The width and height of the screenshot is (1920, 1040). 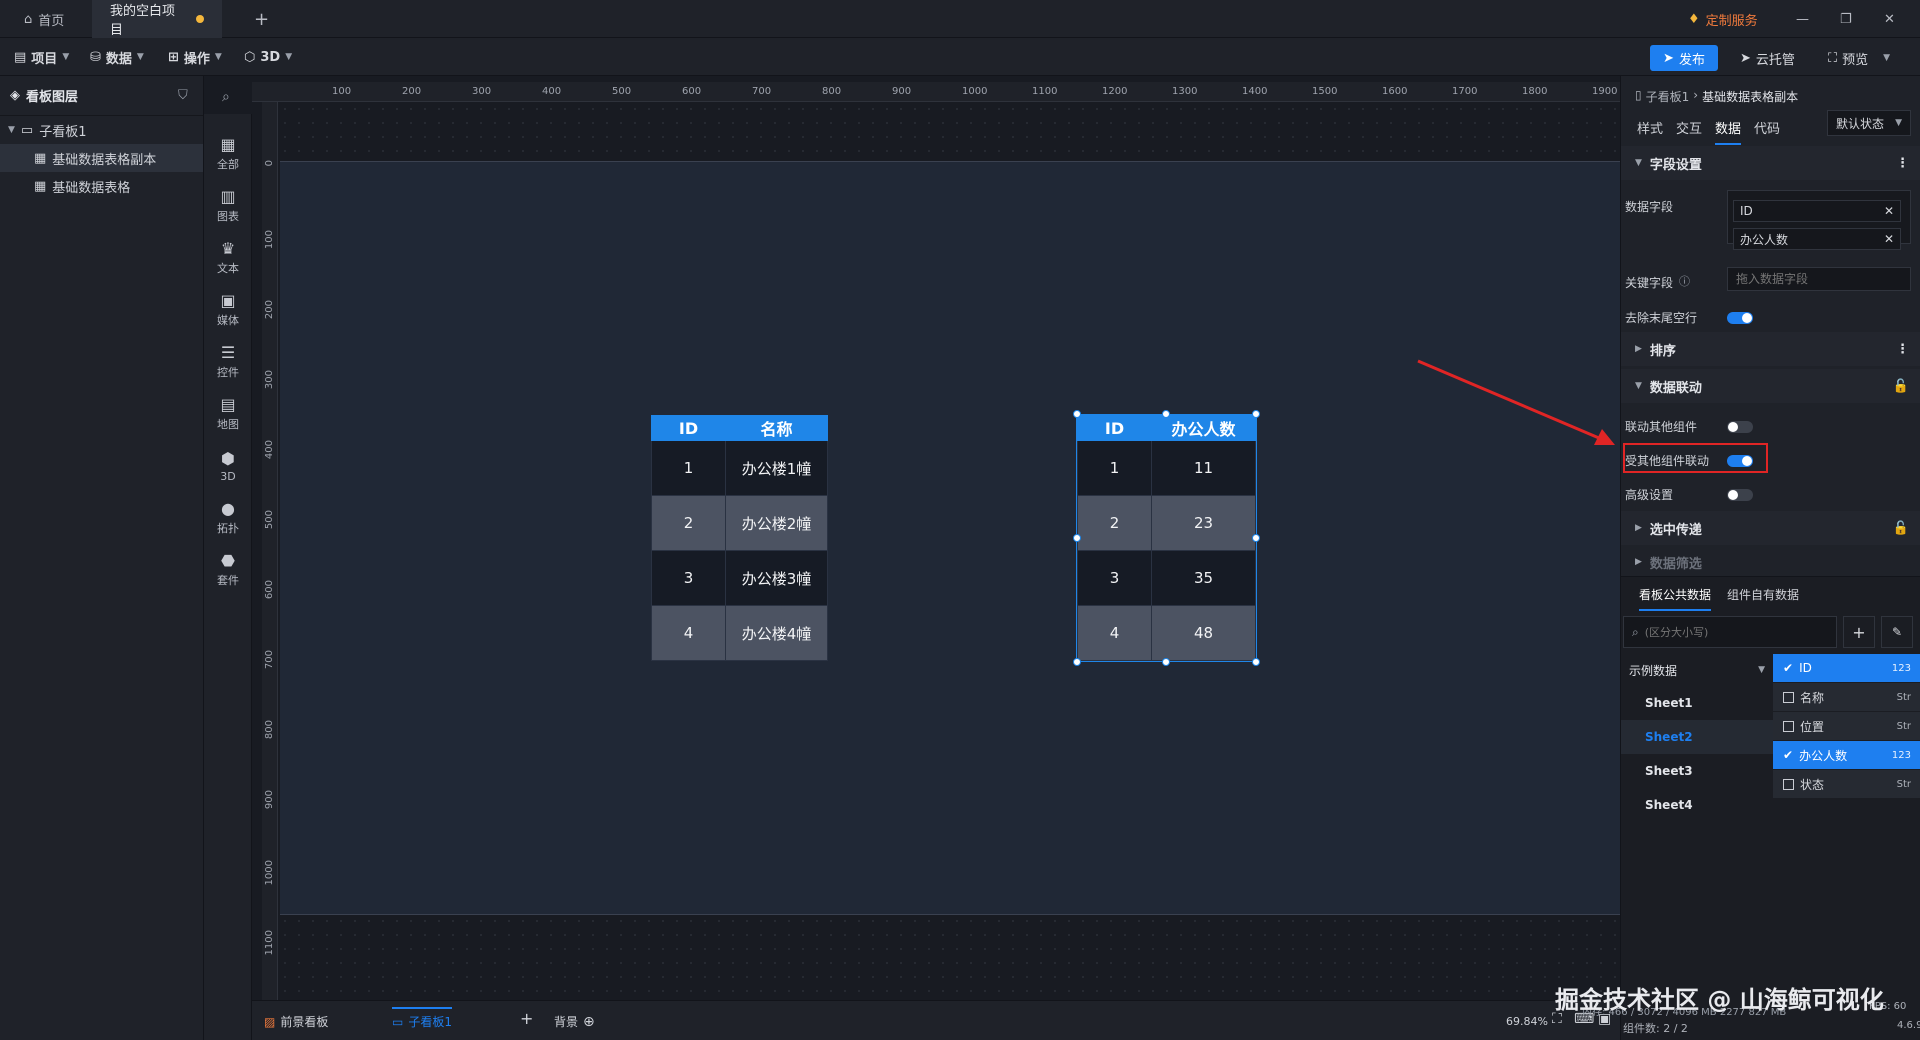 What do you see at coordinates (1889, 19) in the screenshot?
I see `close-window-button: ✕` at bounding box center [1889, 19].